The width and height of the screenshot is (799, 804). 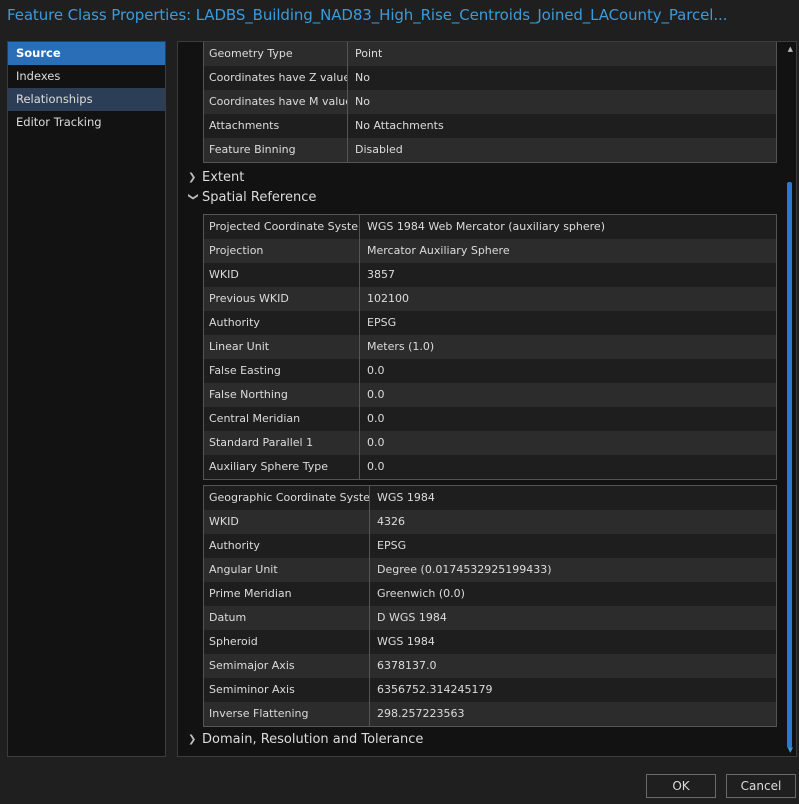 I want to click on scroll-down-icon: ▼, so click(x=790, y=750).